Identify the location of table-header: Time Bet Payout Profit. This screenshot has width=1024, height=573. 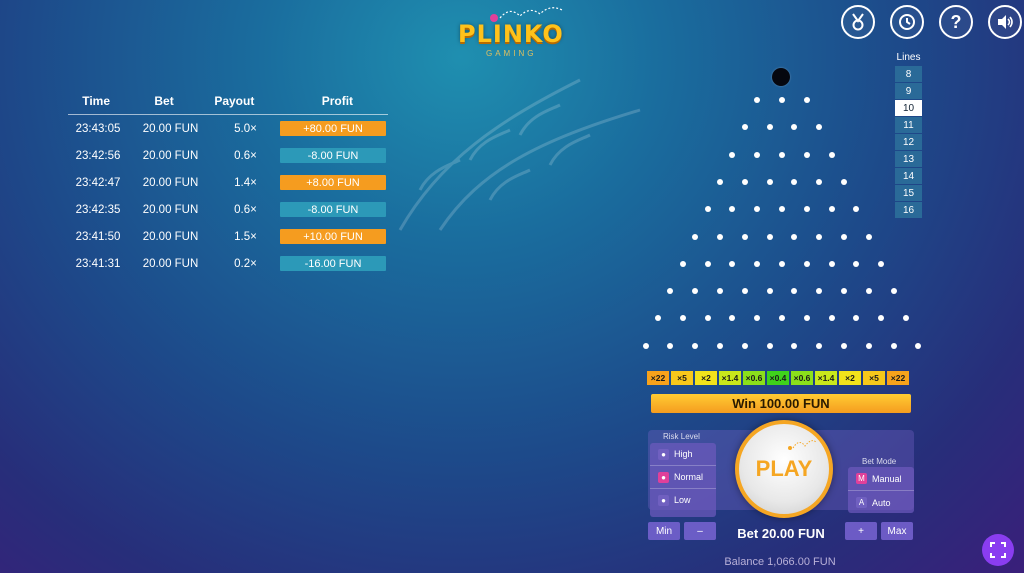
(228, 104).